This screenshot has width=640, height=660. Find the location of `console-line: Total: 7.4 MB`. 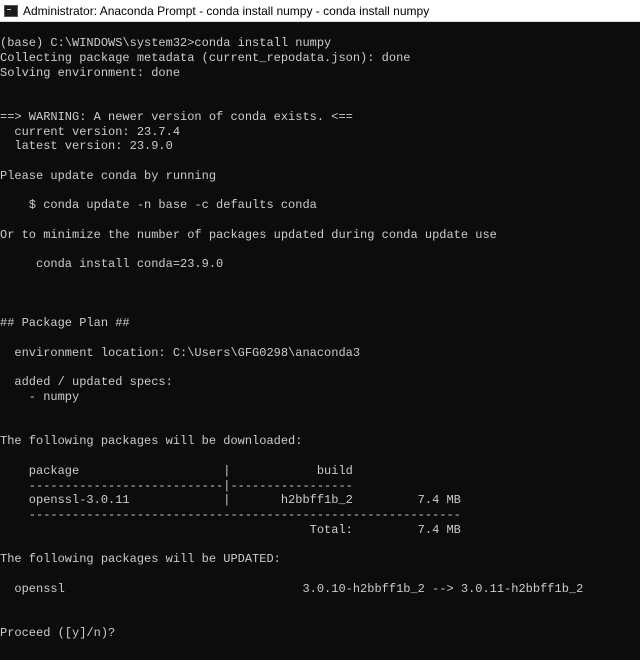

console-line: Total: 7.4 MB is located at coordinates (230, 529).